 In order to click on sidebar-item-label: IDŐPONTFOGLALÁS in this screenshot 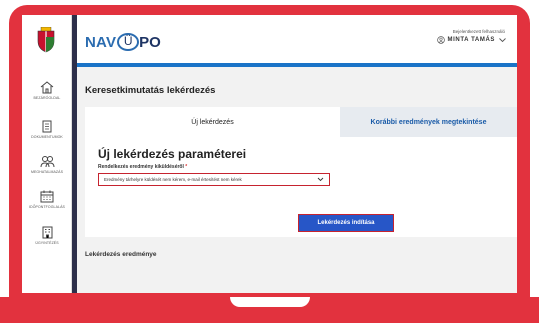, I will do `click(47, 207)`.